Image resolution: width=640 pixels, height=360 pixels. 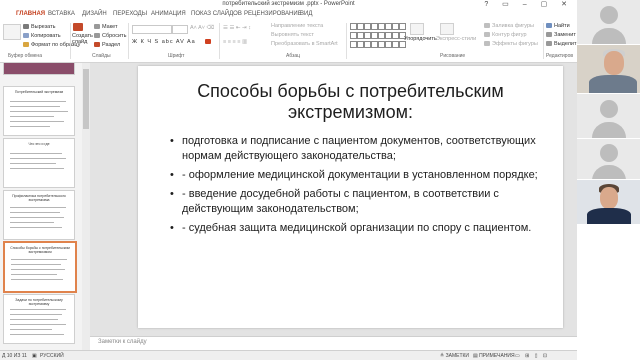 What do you see at coordinates (107, 45) in the screenshot?
I see `section-button: Раздел` at bounding box center [107, 45].